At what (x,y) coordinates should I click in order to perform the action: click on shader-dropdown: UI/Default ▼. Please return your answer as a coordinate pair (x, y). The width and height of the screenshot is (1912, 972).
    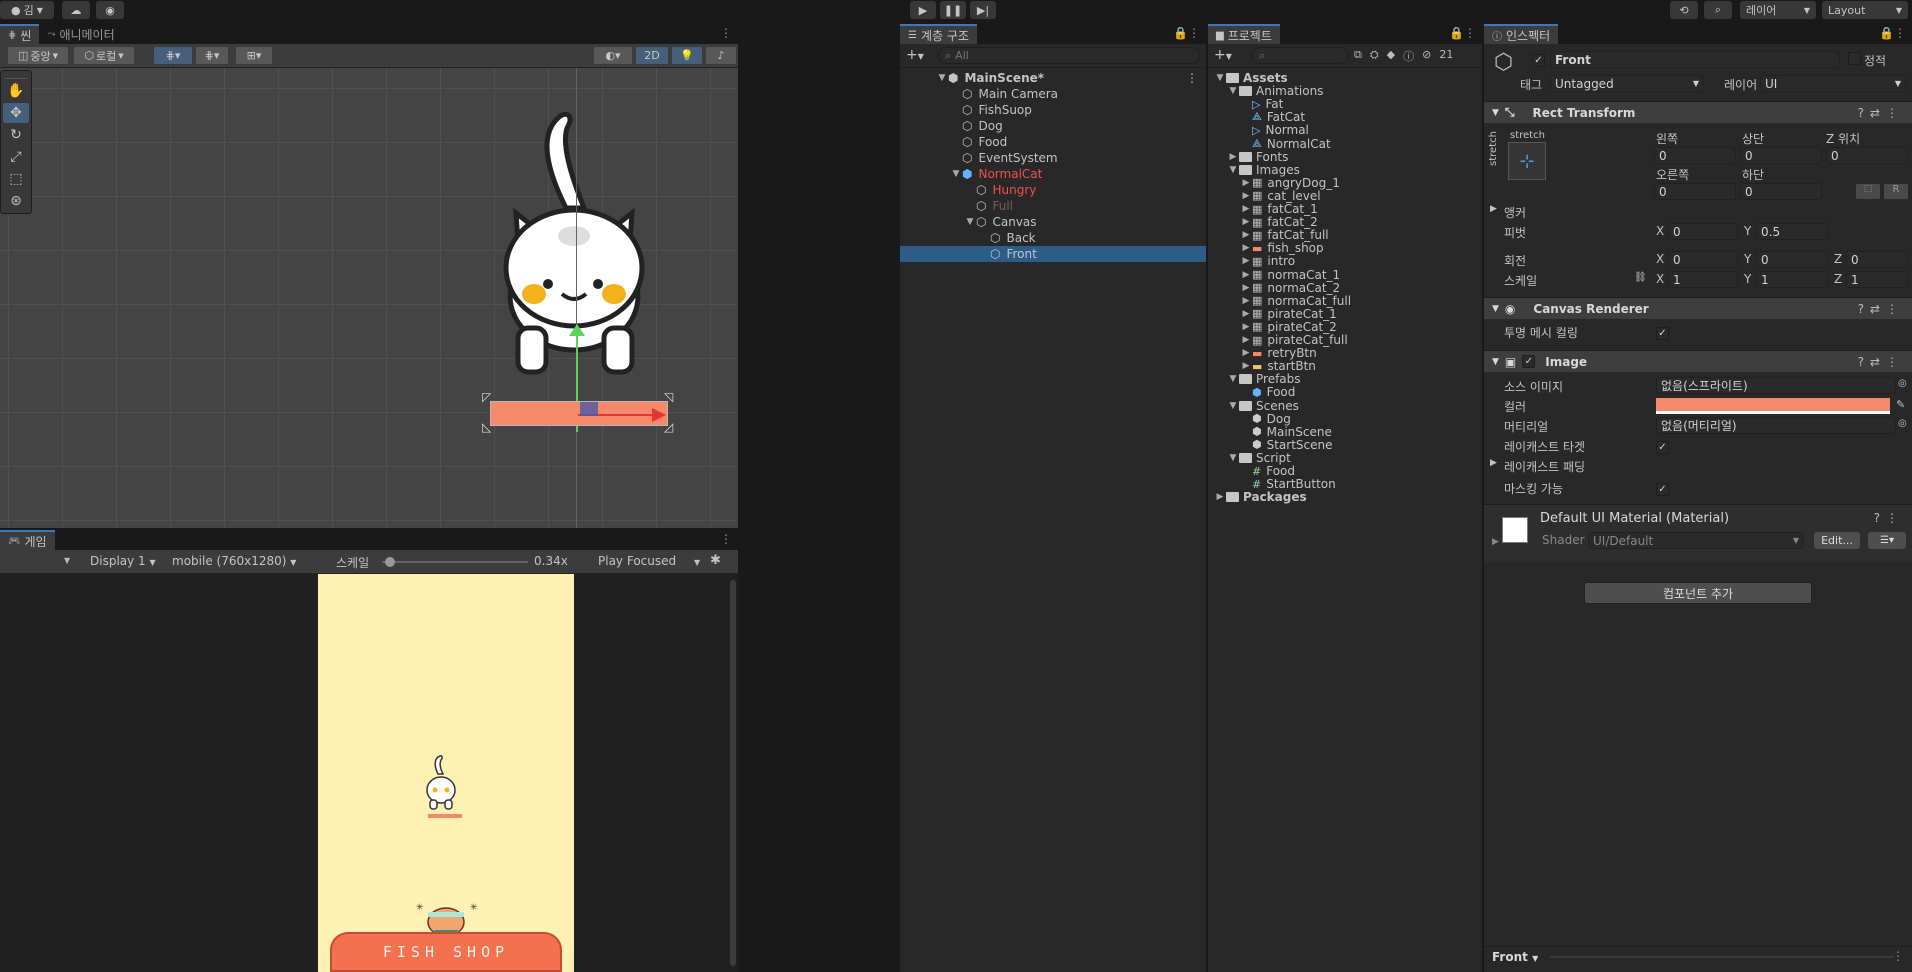
    Looking at the image, I should click on (1696, 540).